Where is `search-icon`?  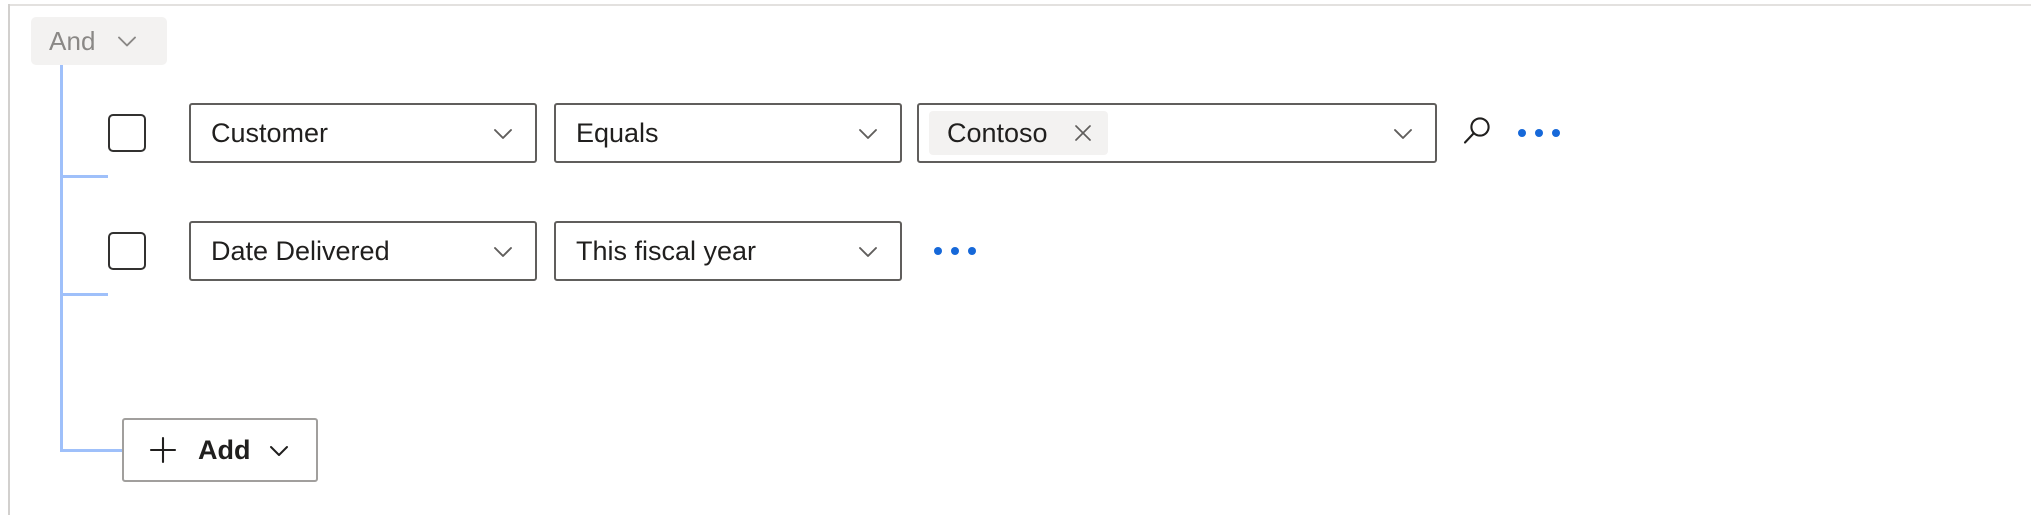
search-icon is located at coordinates (1477, 133).